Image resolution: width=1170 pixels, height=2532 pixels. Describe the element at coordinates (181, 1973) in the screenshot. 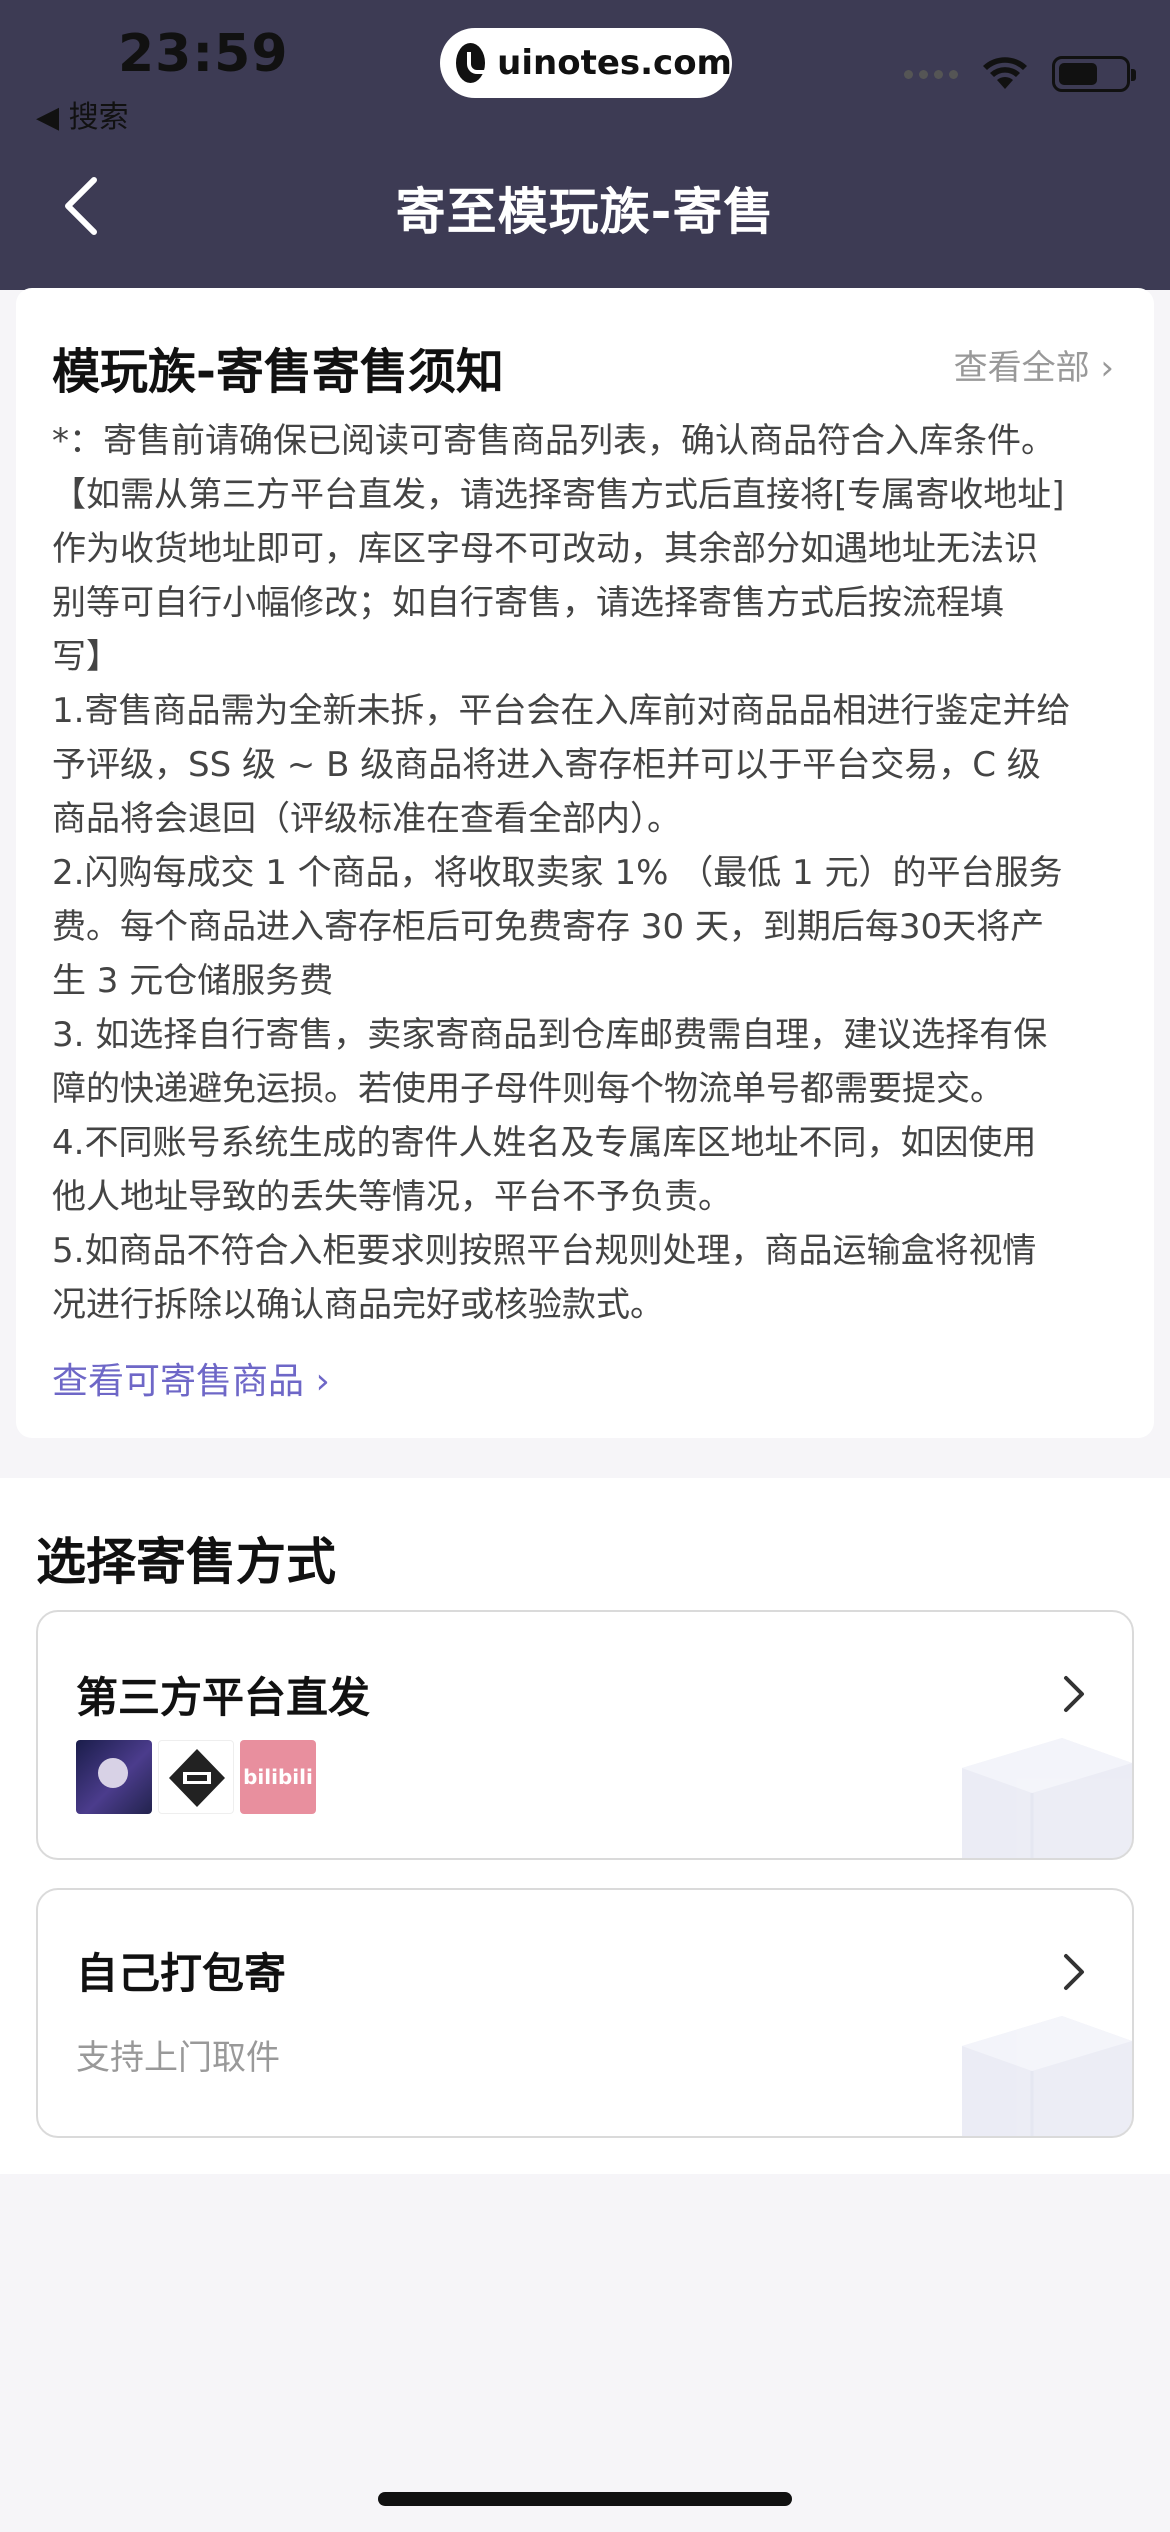

I see `option-title: 自己打包寄` at that location.